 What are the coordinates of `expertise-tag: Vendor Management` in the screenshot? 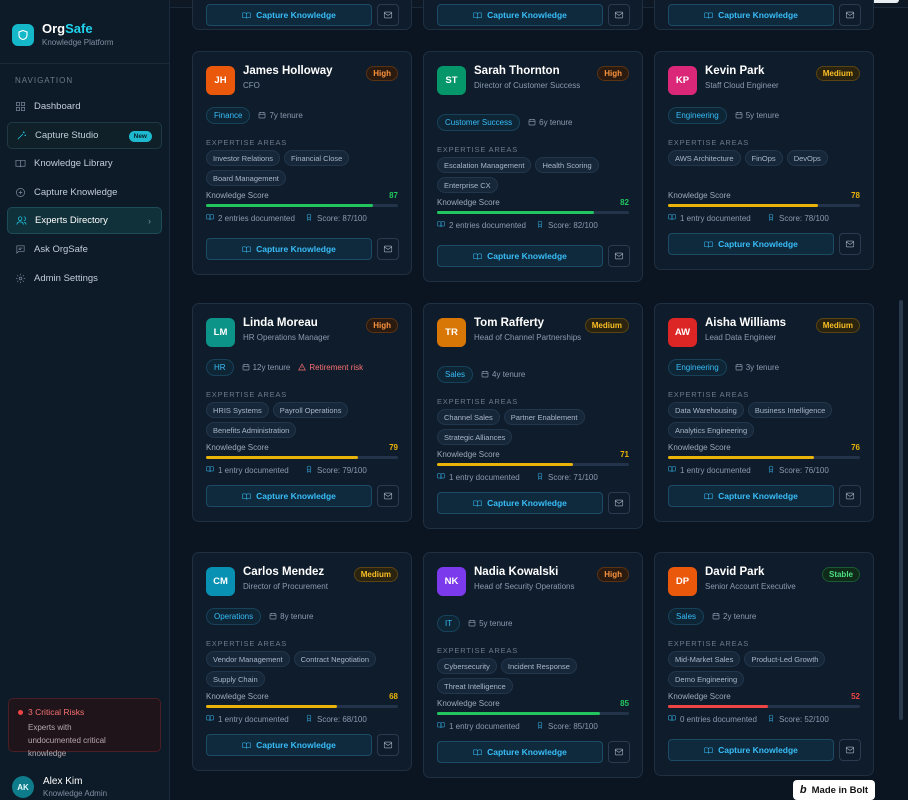 It's located at (248, 659).